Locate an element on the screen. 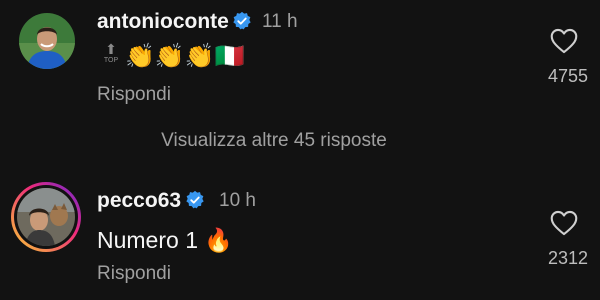  like-count: 4755 is located at coordinates (567, 76).